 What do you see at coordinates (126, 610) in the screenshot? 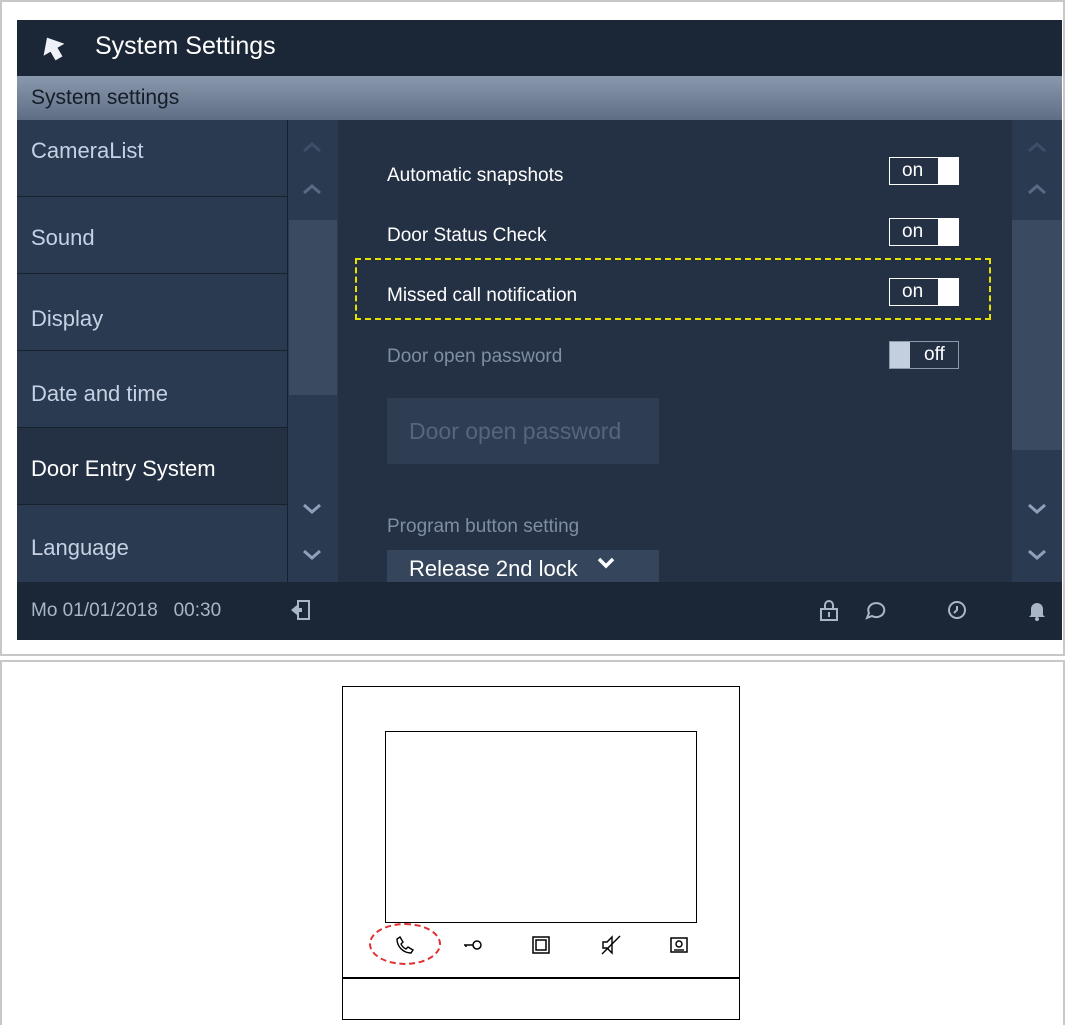
I see `date-time: Mo 01/01/2018 00:30` at bounding box center [126, 610].